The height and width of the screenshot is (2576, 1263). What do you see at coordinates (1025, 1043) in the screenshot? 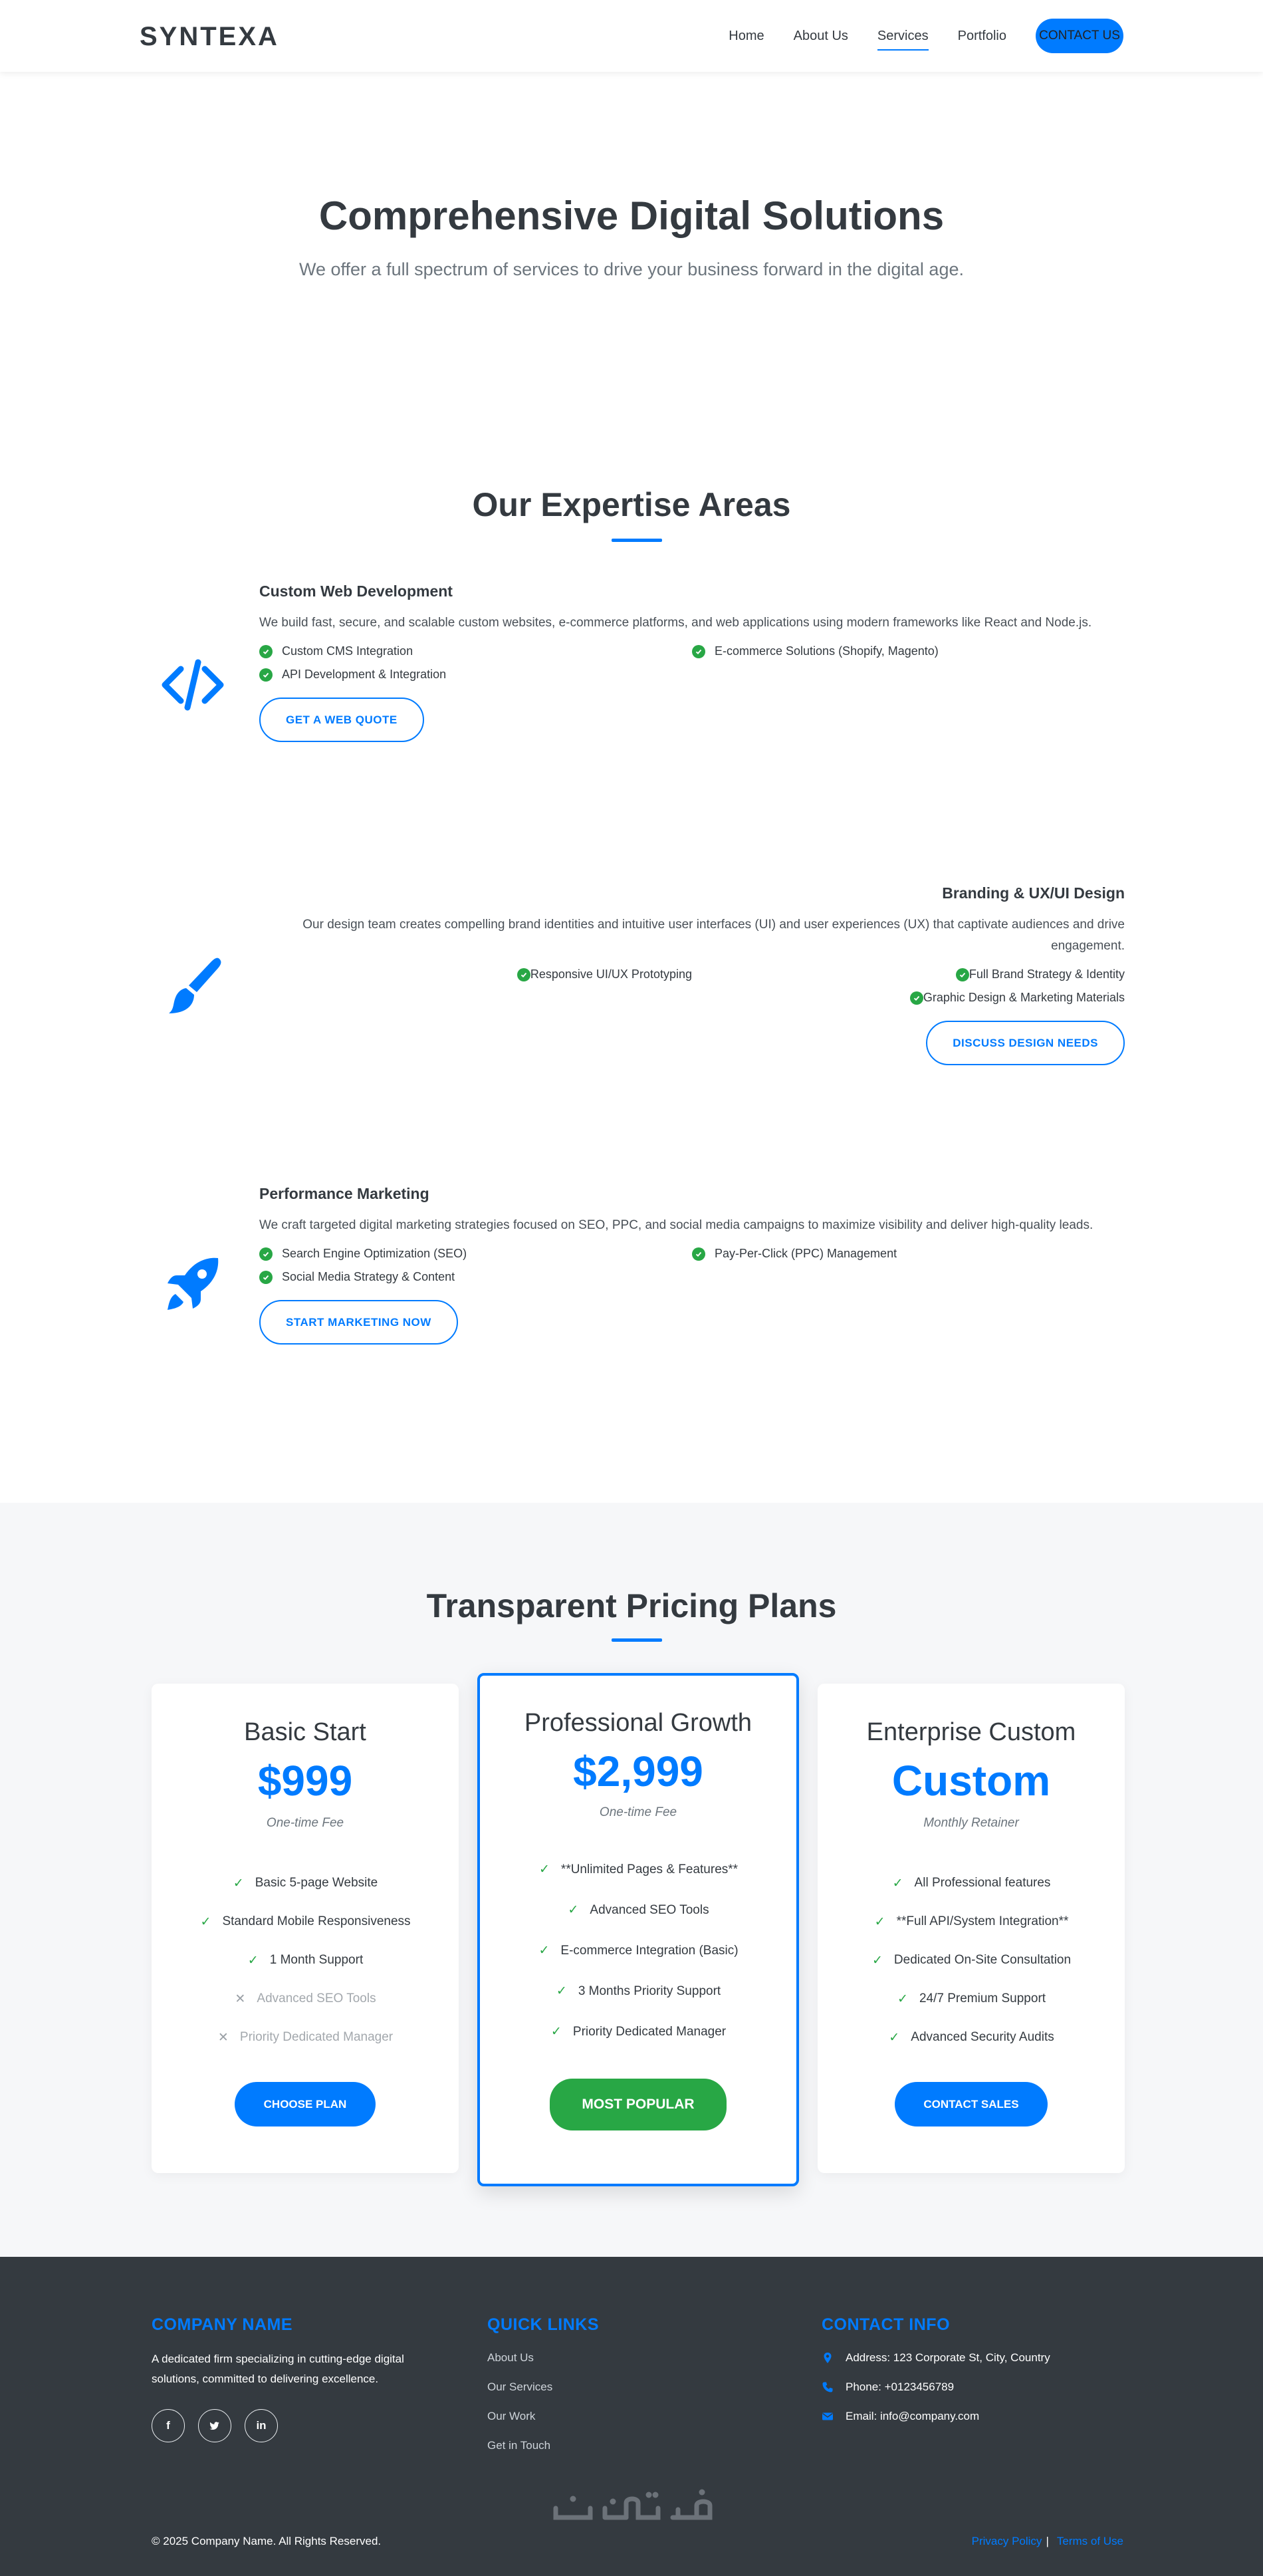
I see `discuss-design-needs-button: DISCUSS DESIGN NEEDS` at bounding box center [1025, 1043].